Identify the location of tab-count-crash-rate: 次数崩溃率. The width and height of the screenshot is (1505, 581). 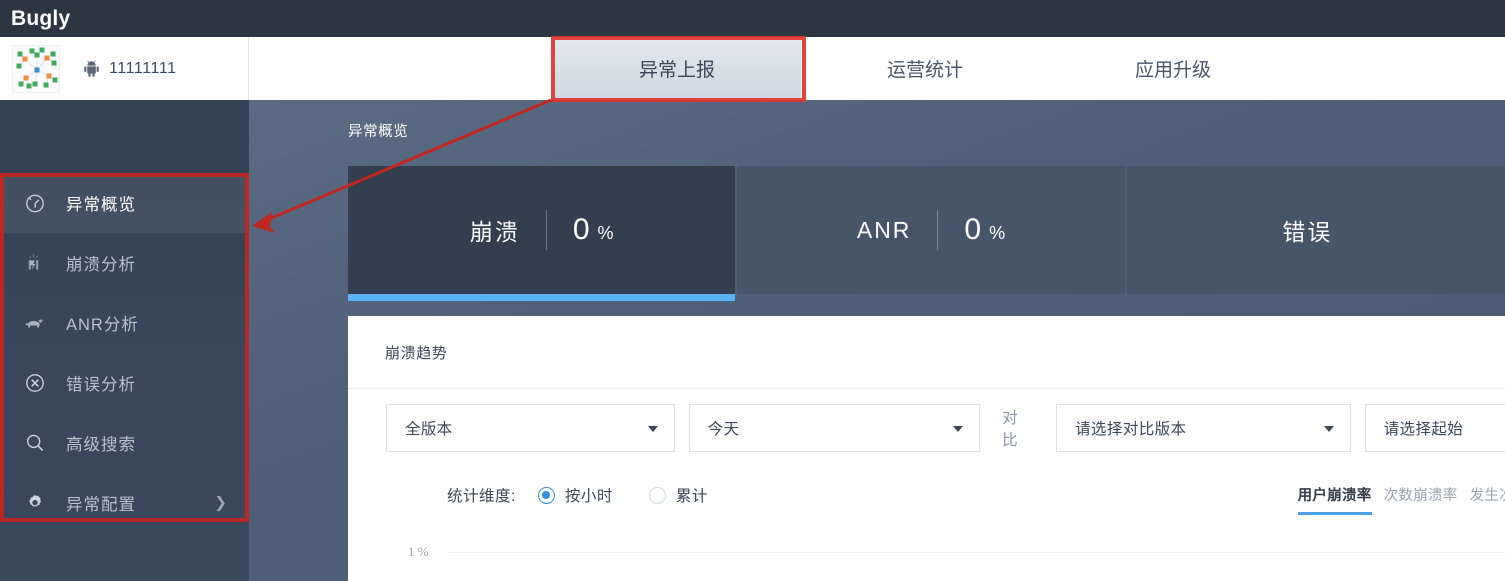
(1421, 499).